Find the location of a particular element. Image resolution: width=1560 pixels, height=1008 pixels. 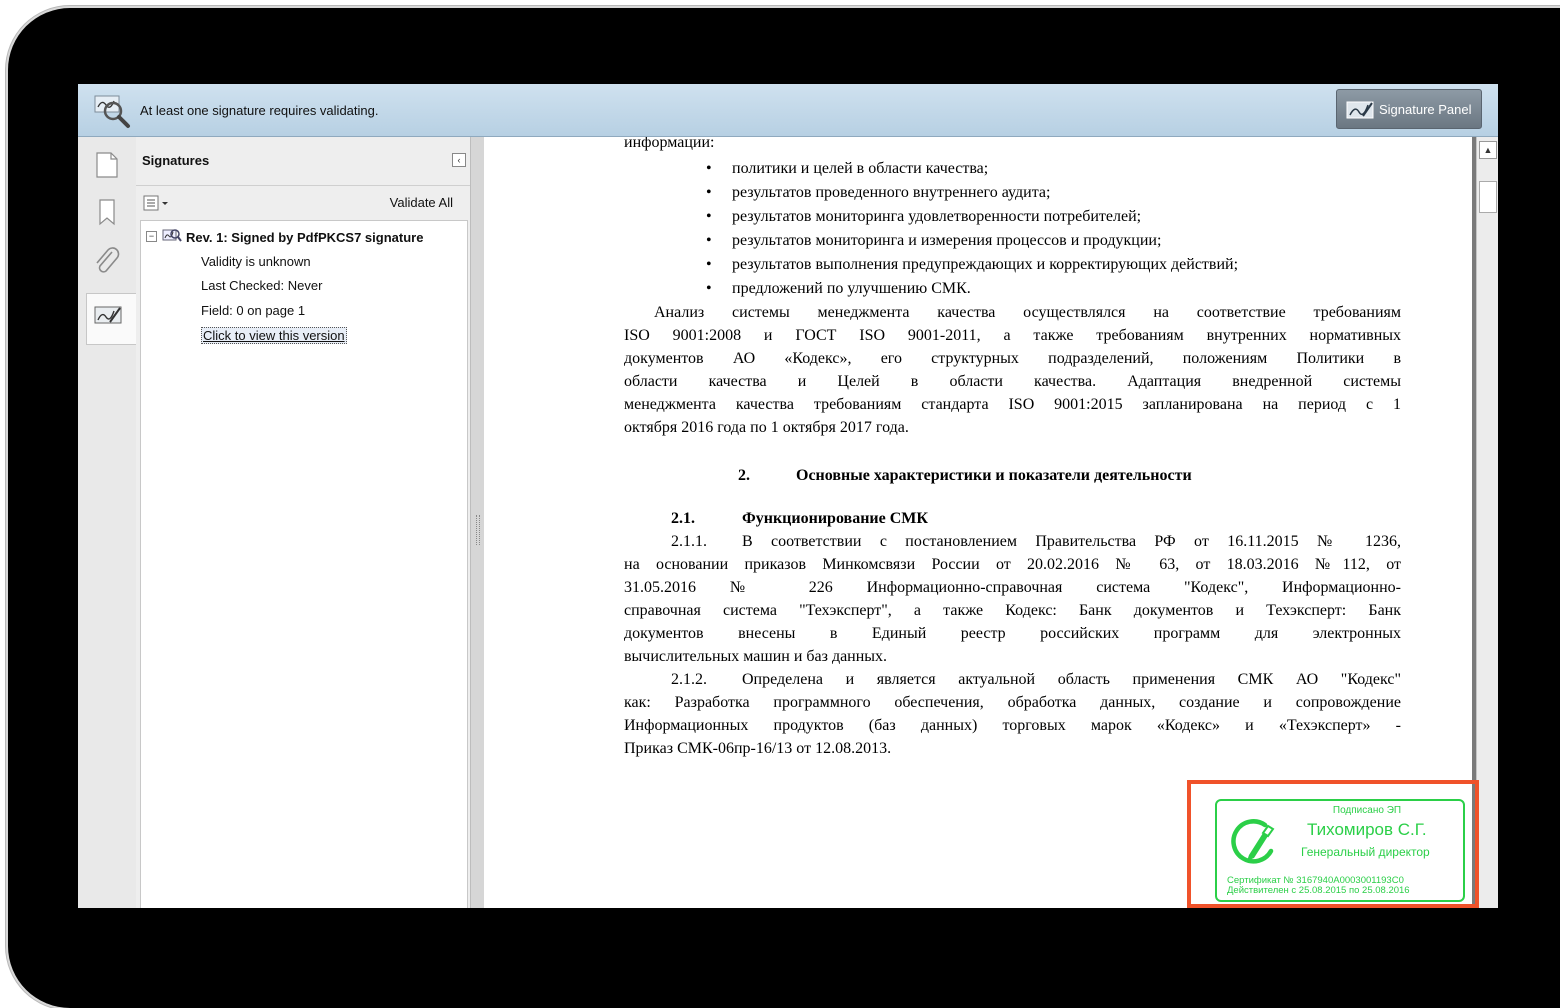

pages-icon is located at coordinates (107, 164).